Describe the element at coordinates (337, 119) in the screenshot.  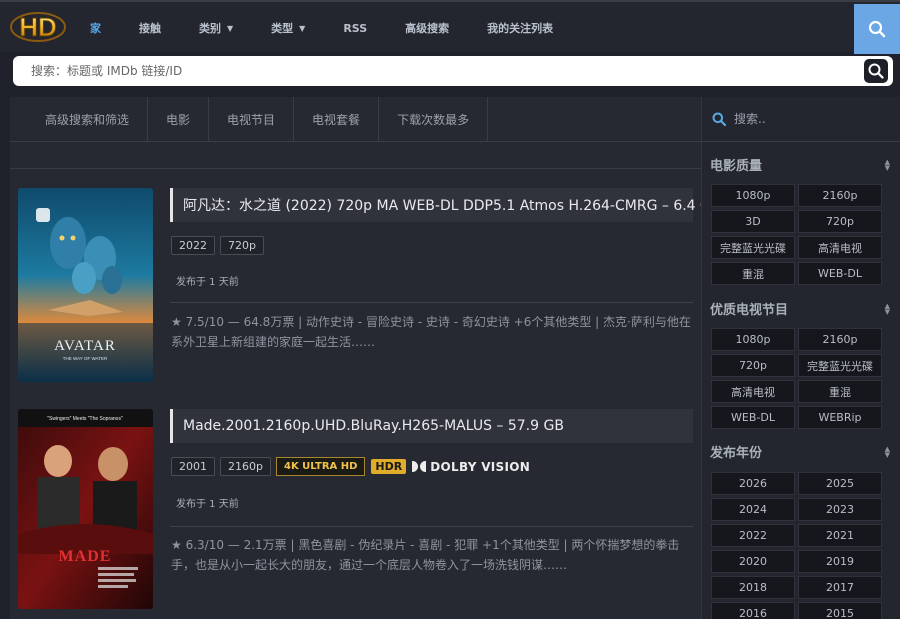
I see `tab-tv-packs: 电视套餐` at that location.